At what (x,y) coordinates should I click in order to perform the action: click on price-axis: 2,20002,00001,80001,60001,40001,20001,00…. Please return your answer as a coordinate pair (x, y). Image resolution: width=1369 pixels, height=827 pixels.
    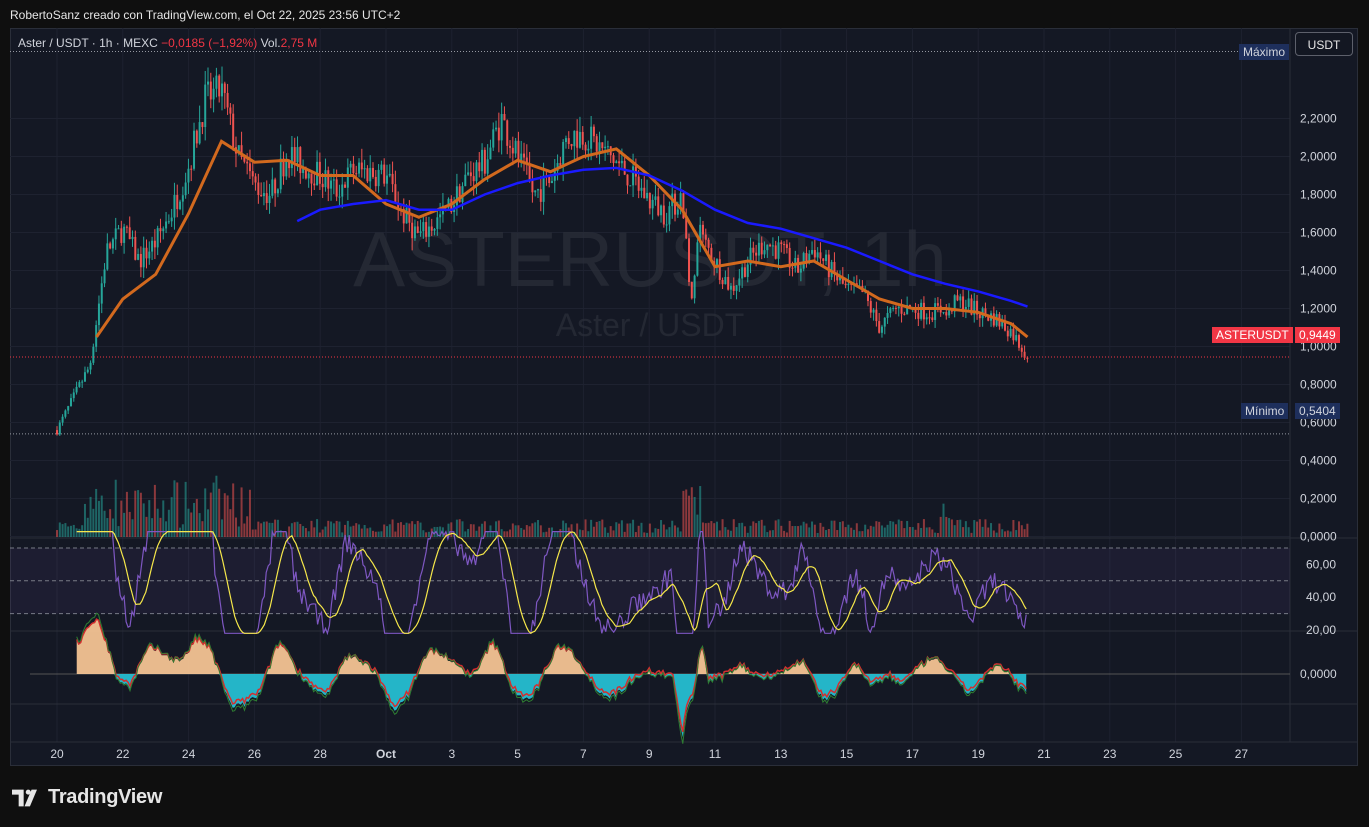
    Looking at the image, I should click on (1318, 397).